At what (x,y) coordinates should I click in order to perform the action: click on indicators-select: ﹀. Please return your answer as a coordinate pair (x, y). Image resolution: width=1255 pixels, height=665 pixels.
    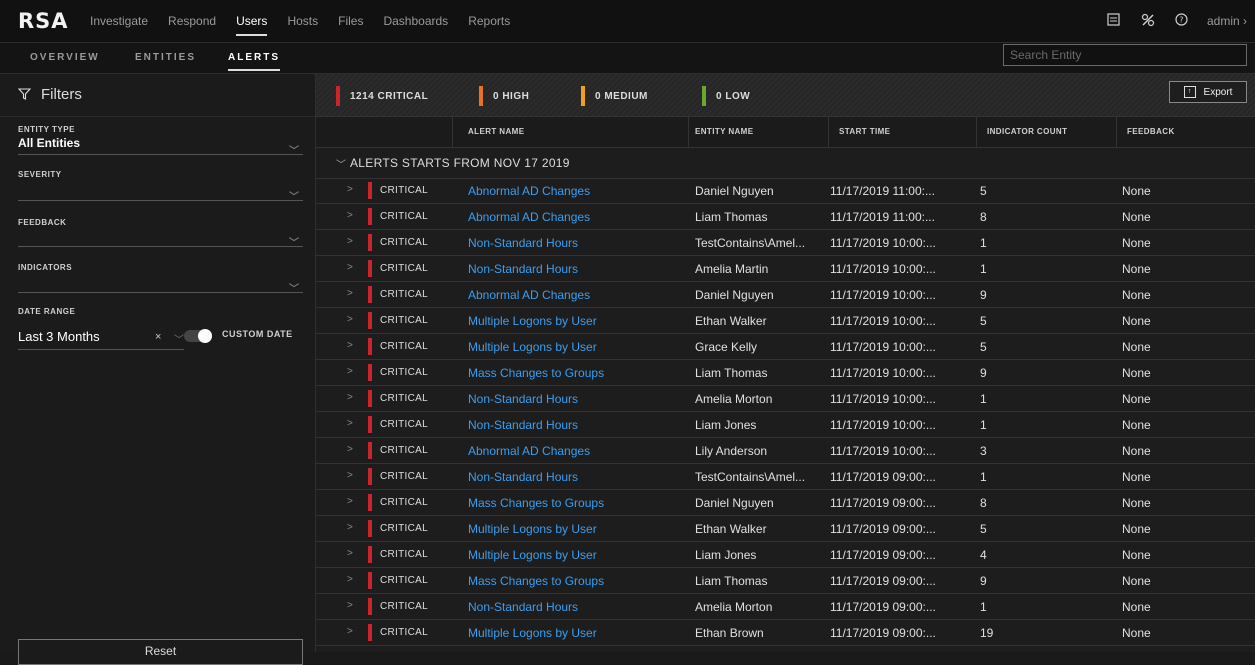
    Looking at the image, I should click on (160, 284).